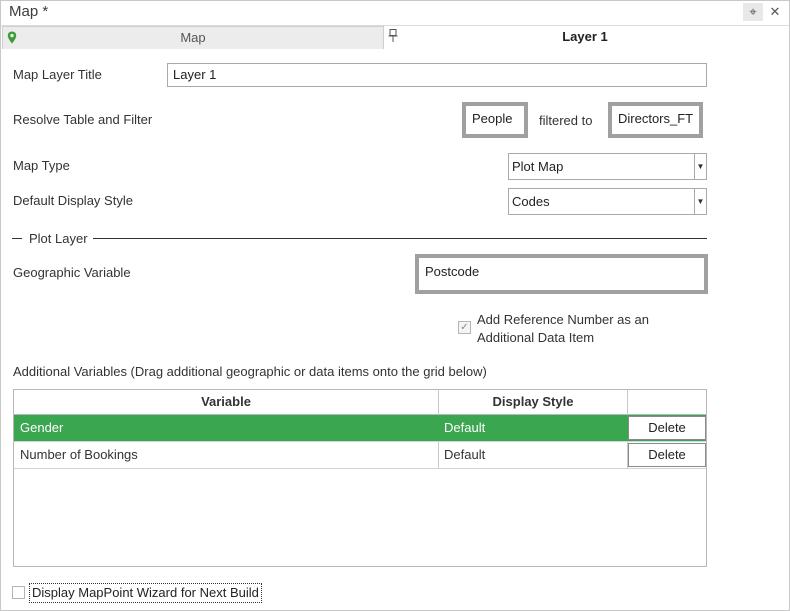 This screenshot has height=611, width=790. I want to click on geographic-variable-label: Geographic Variable, so click(72, 272).